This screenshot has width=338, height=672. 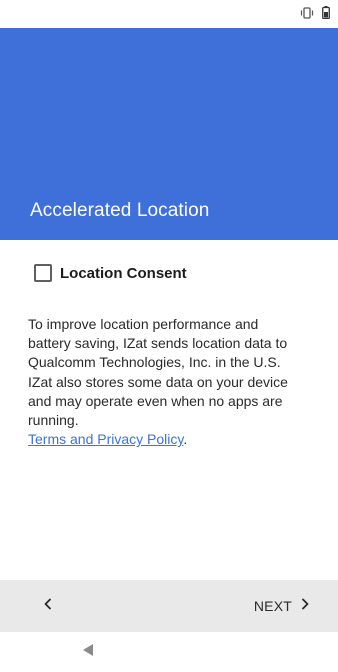 What do you see at coordinates (326, 12) in the screenshot?
I see `battery-icon` at bounding box center [326, 12].